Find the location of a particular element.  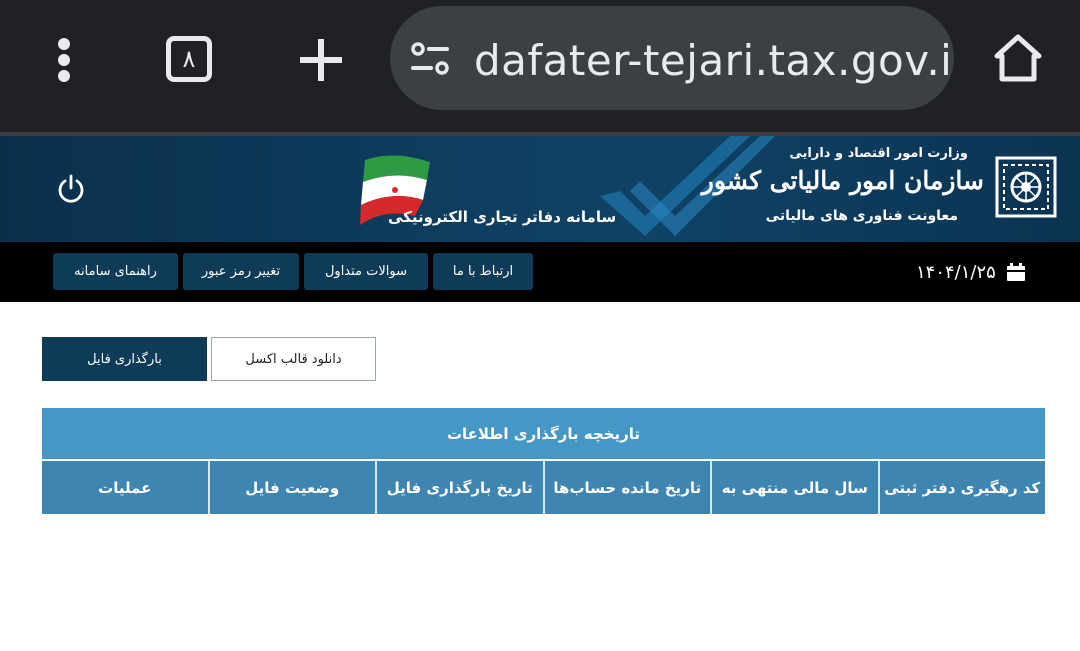

url-text: dafater-tejari.tax.gov.ir/t is located at coordinates (714, 60).